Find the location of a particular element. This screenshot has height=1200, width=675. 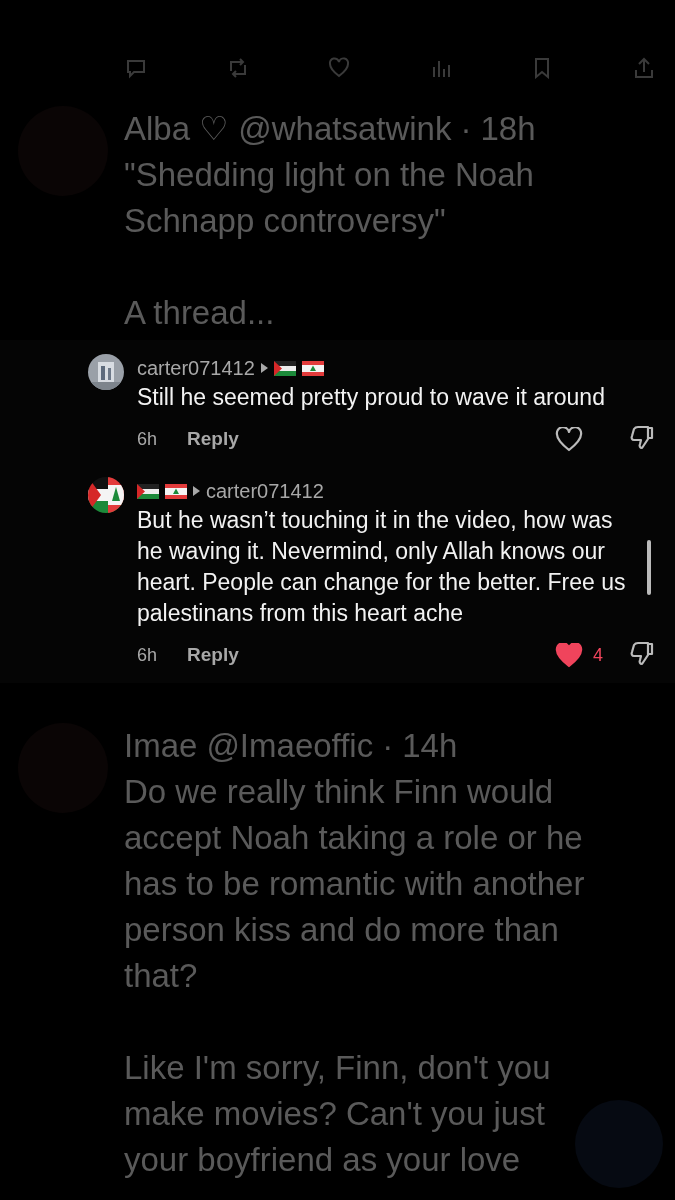

tweet-text: Like I'm sorry, Finn, don't you make movies? Can't you just your boyfriend as your love is located at coordinates (338, 1114).